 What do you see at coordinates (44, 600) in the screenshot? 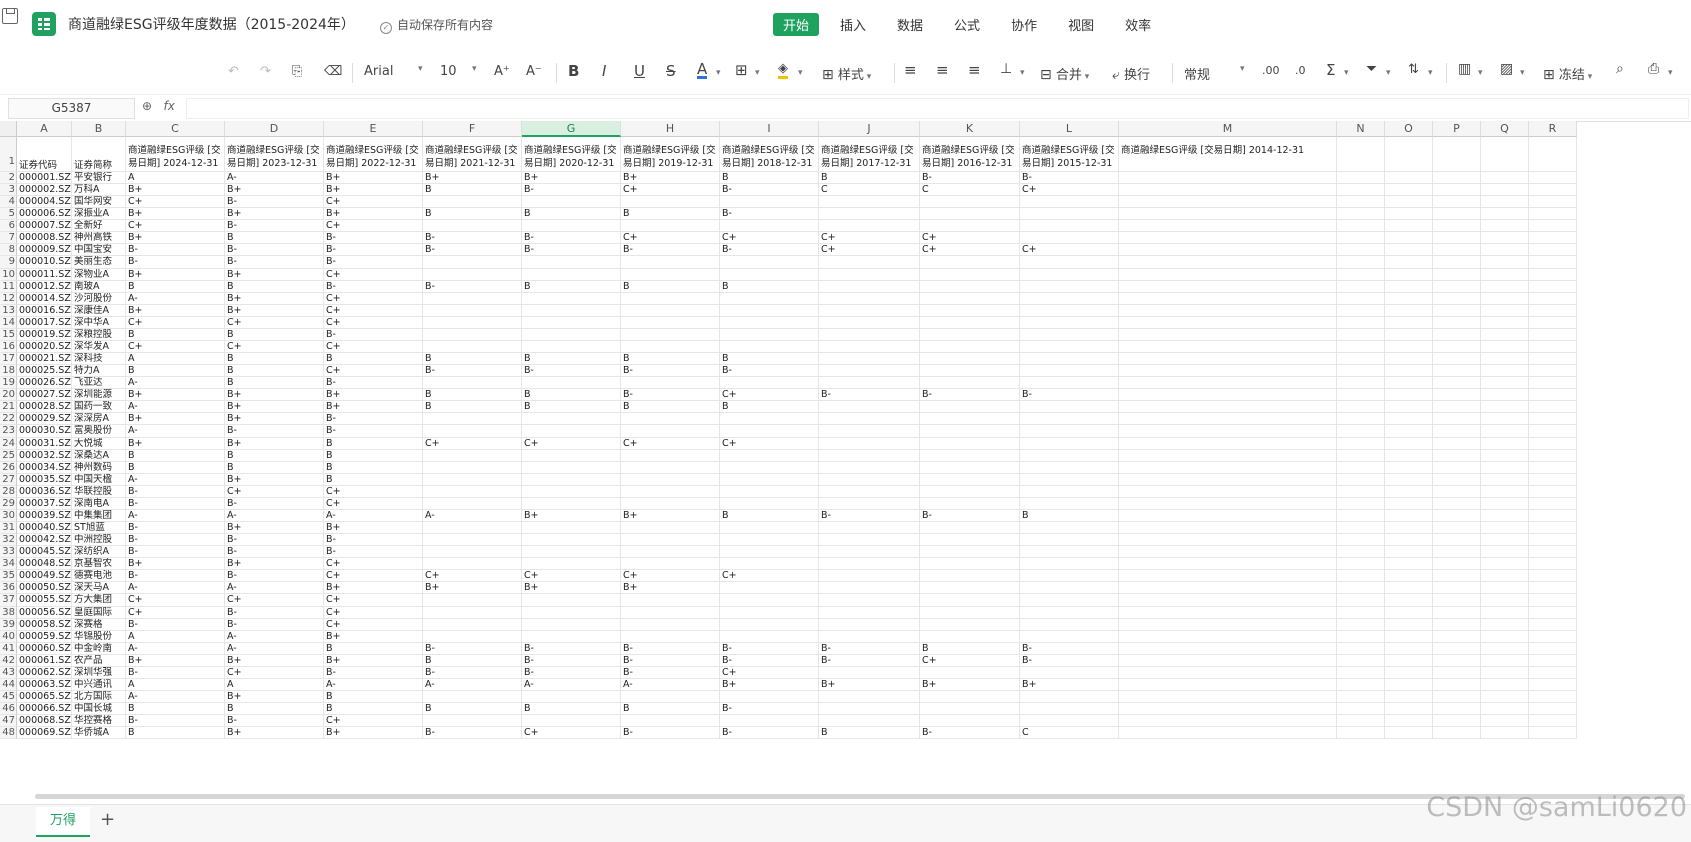
I see `grid-cell: 000055.SZ` at bounding box center [44, 600].